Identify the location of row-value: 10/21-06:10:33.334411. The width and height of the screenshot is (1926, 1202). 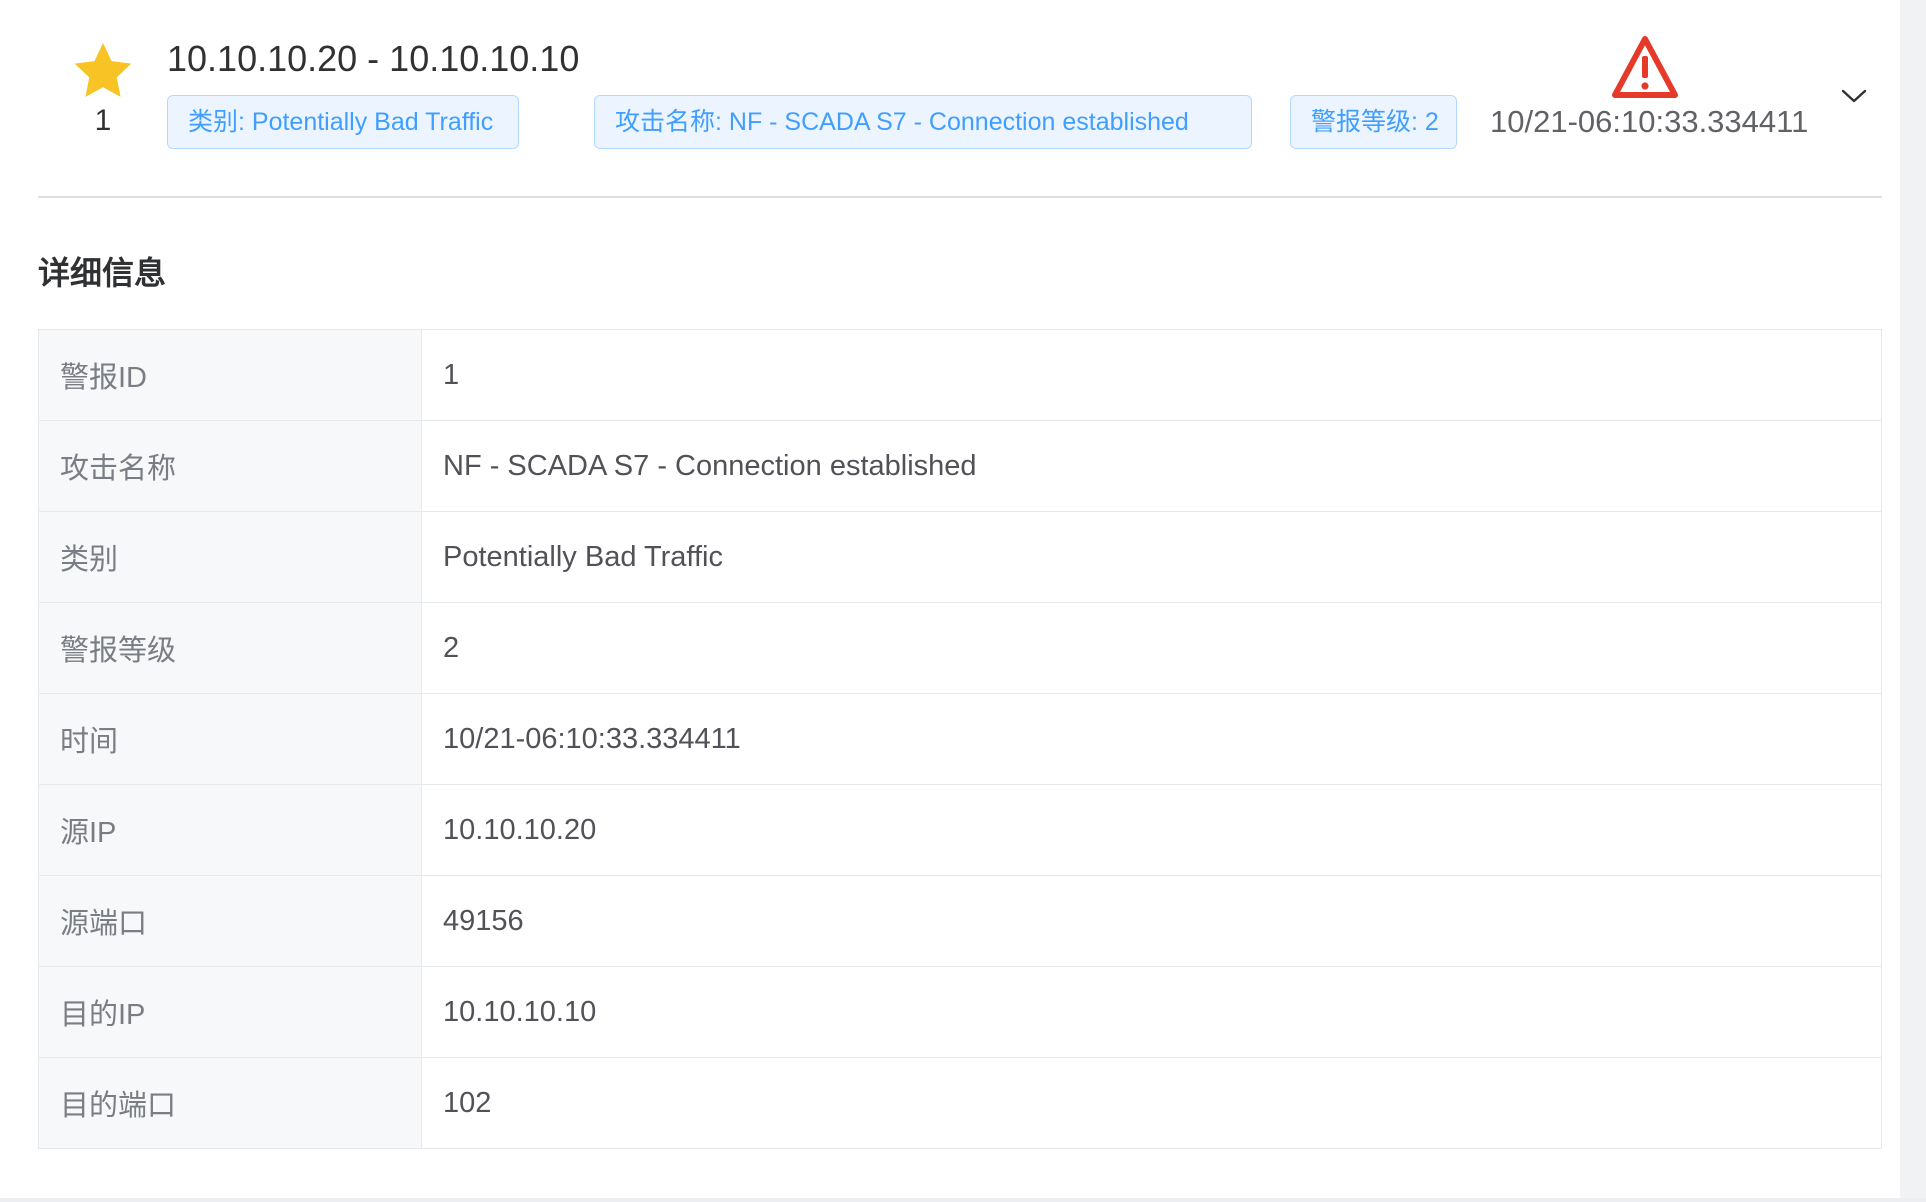
(1151, 739).